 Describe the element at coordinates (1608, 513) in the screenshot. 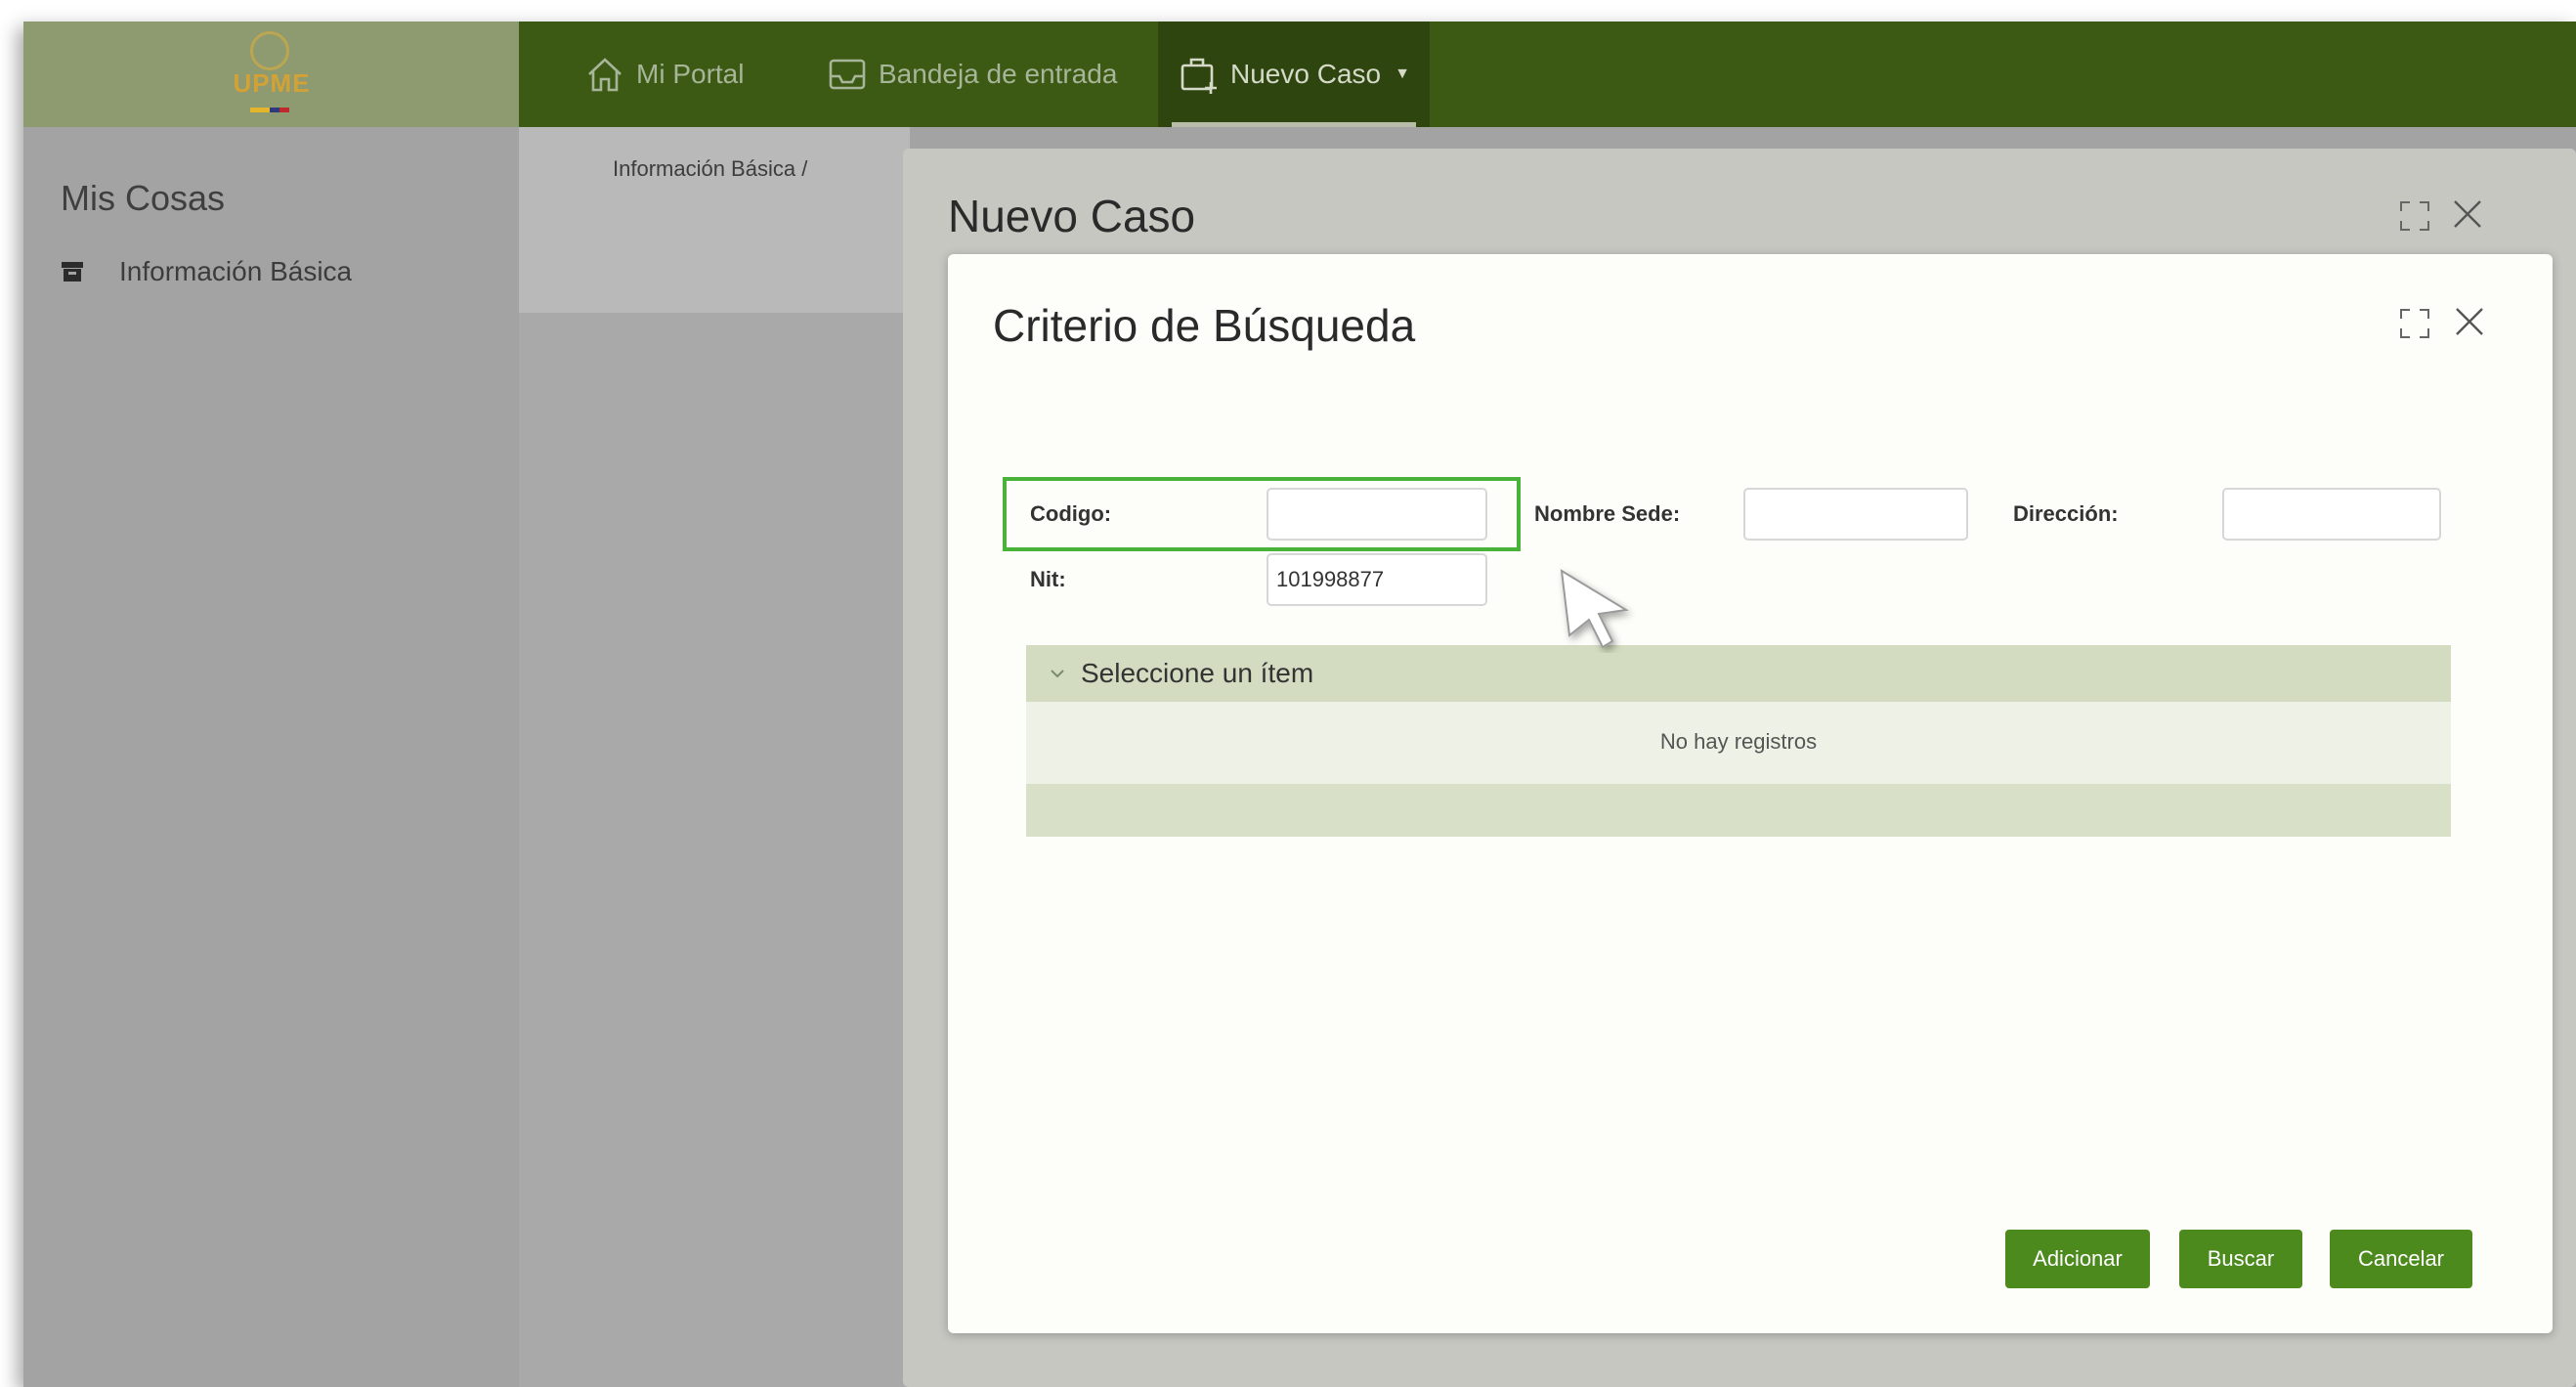

I see `nombre-sede-label: Nombre Sede:` at that location.